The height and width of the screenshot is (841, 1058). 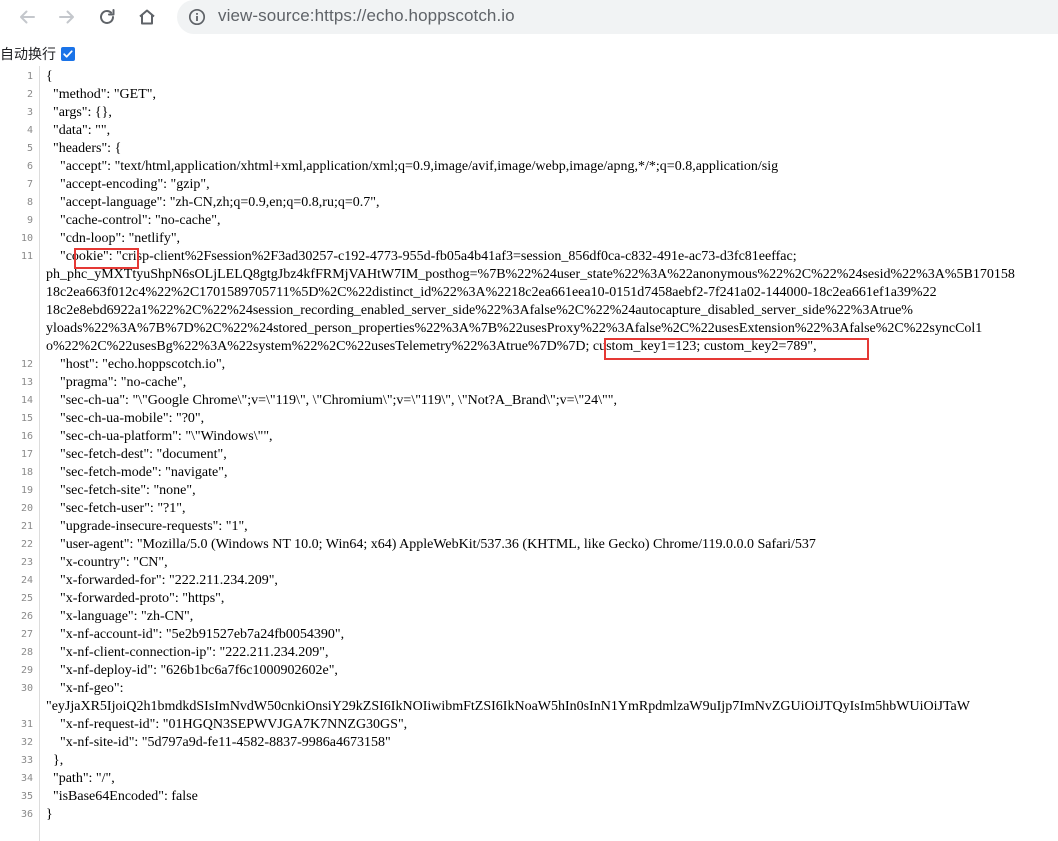 I want to click on checkmark-icon, so click(x=68, y=54).